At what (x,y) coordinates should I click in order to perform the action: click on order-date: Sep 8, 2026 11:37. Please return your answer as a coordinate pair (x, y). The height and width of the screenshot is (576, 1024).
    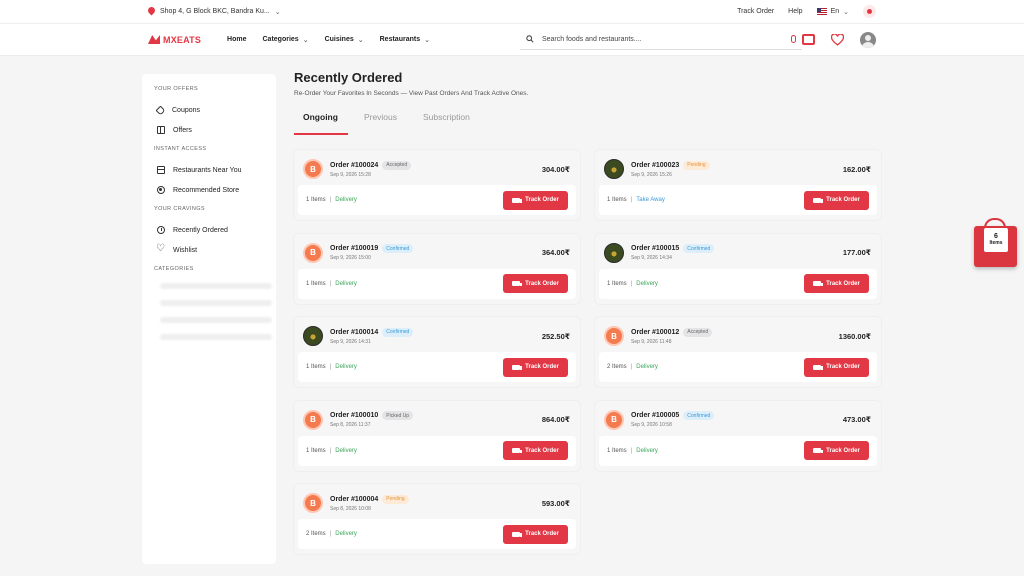
    Looking at the image, I should click on (350, 425).